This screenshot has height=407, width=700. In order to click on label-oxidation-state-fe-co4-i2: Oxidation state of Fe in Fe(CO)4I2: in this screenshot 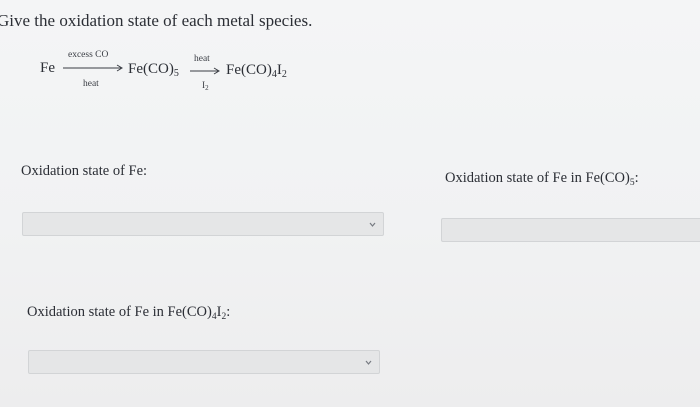, I will do `click(129, 313)`.